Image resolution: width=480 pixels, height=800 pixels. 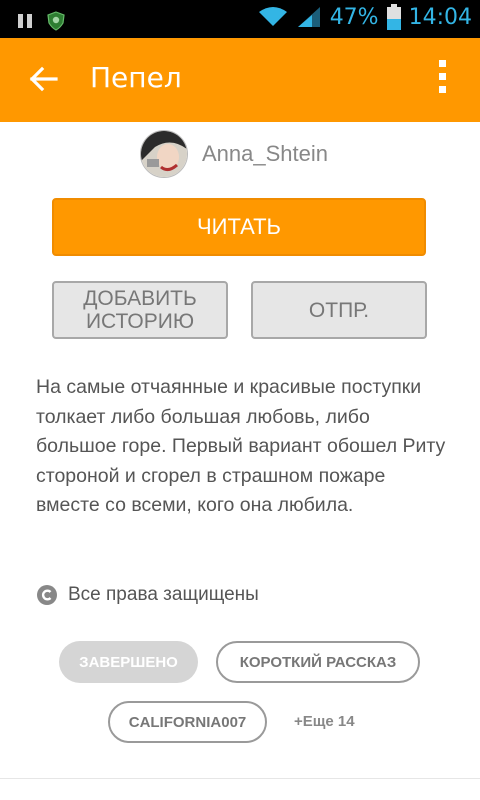 I want to click on back-arrow-icon, so click(x=44, y=79).